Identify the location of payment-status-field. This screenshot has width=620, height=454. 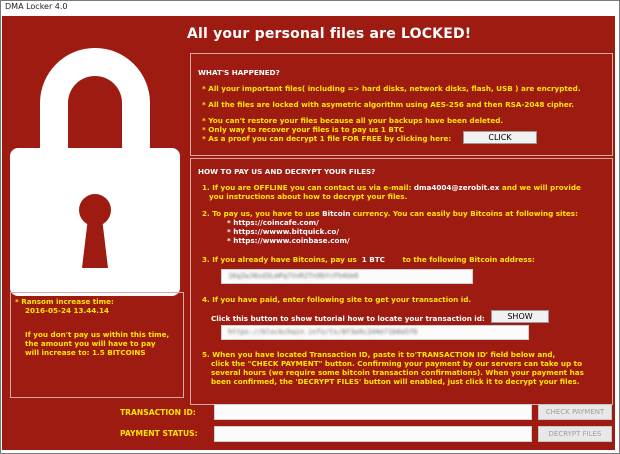
(373, 434).